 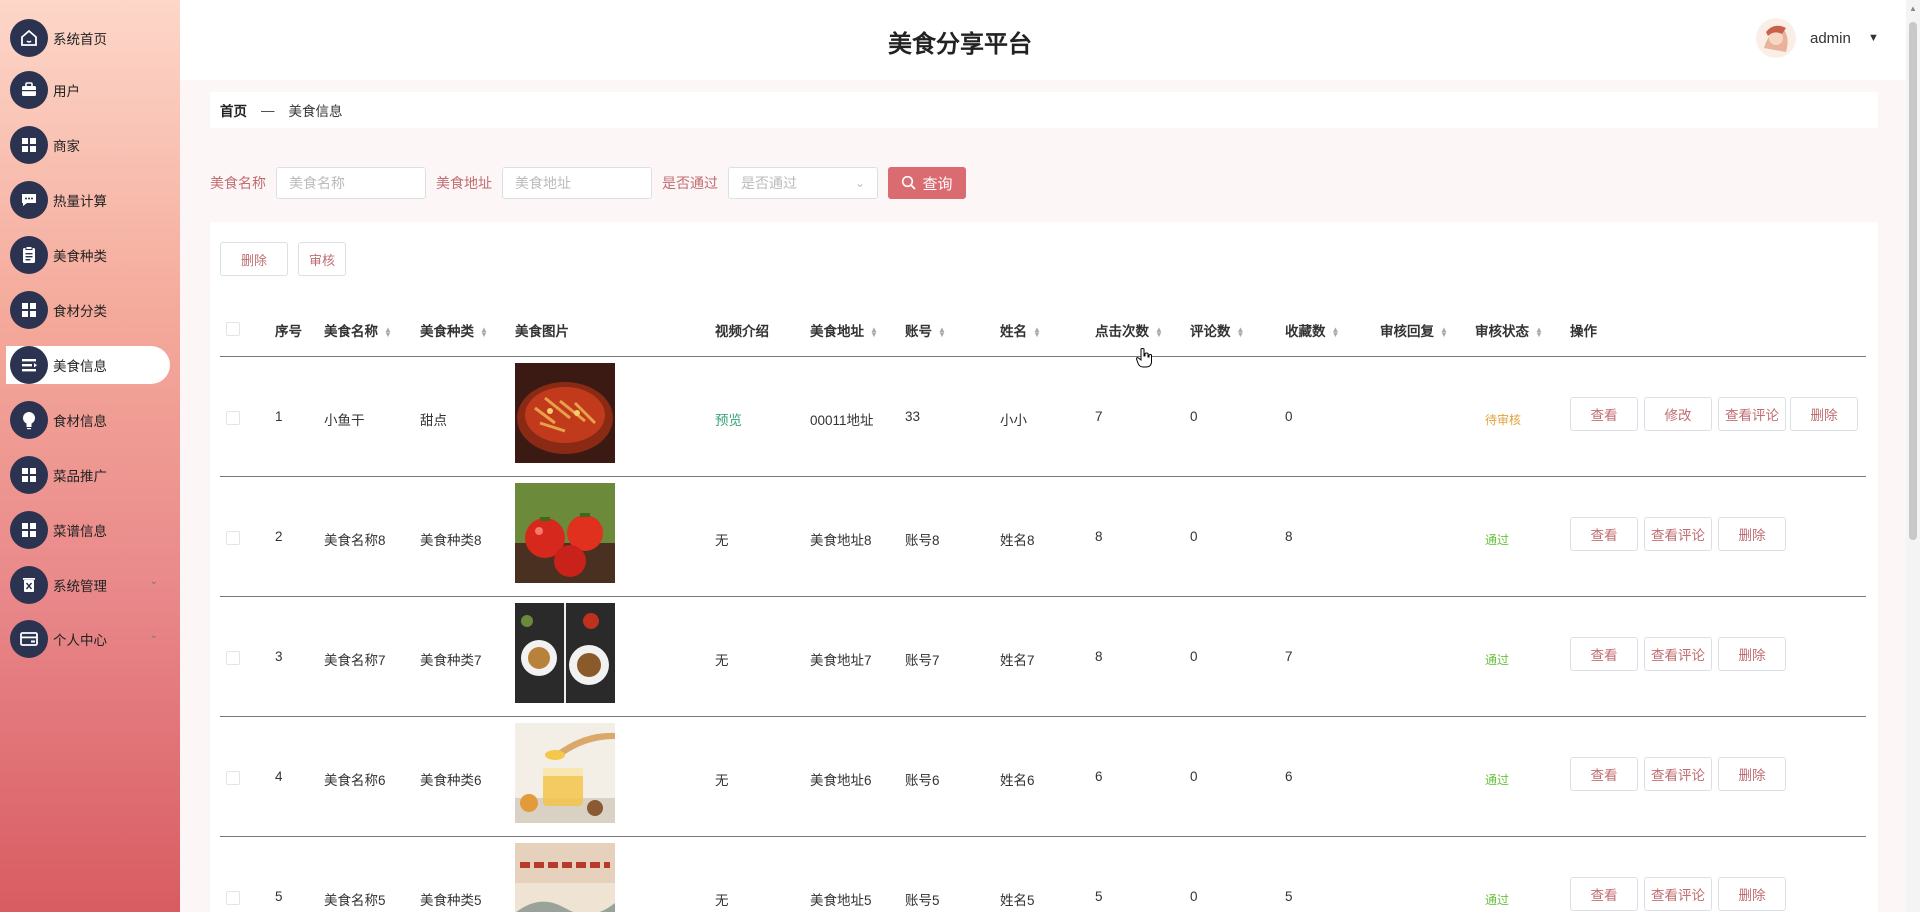 What do you see at coordinates (1414, 330) in the screenshot?
I see `th-reply: 审核回复 ▲ ▼` at bounding box center [1414, 330].